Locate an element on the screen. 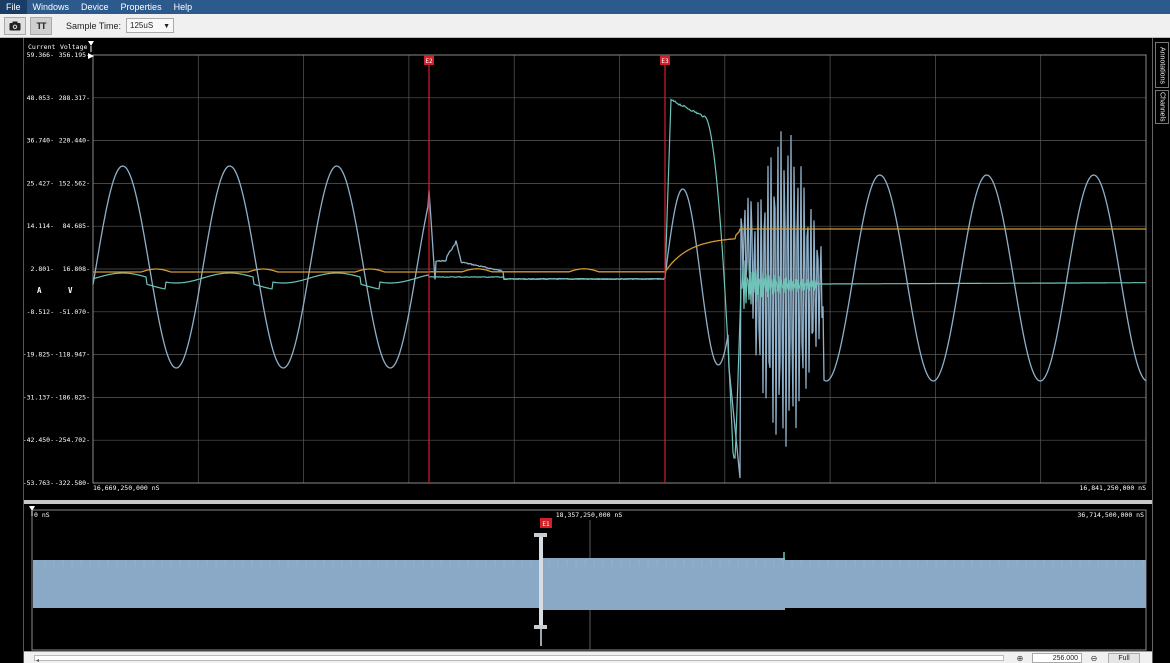  current-tick-label: 48.053- is located at coordinates (40, 98).